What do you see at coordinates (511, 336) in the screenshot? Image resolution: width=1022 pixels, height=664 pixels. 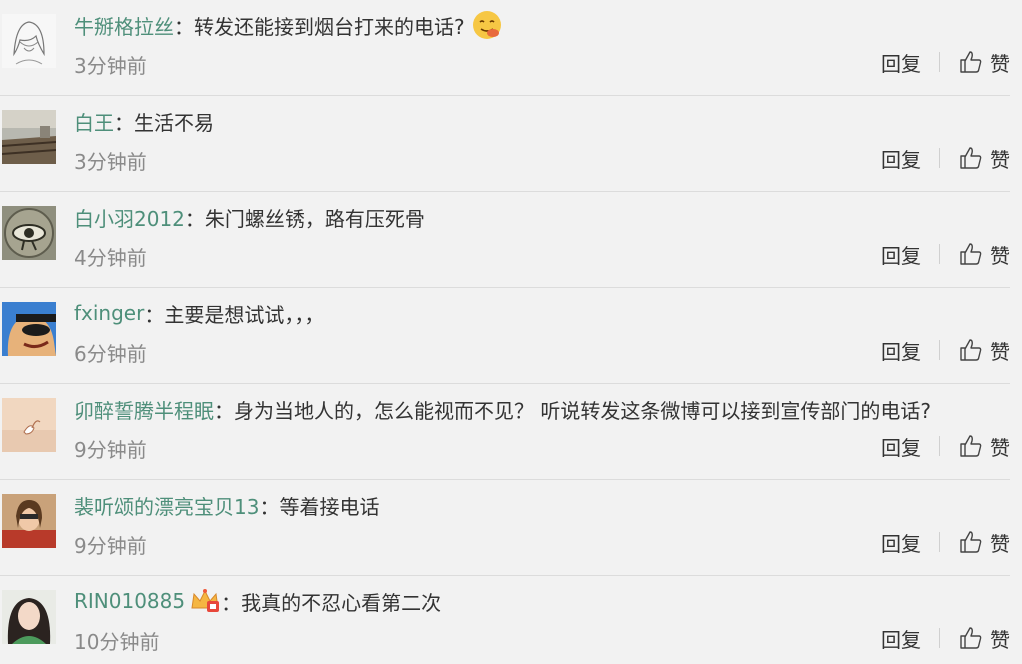 I see `comment-item: fxinger ： 主要是想试试，，， 6分钟前 回复 赞` at bounding box center [511, 336].